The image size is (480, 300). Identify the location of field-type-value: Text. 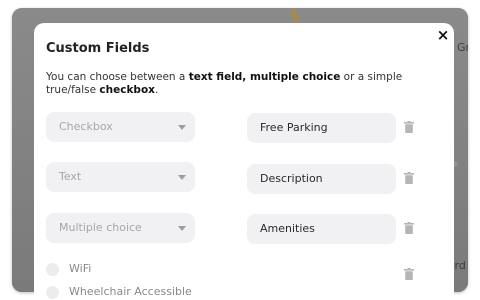
(70, 176).